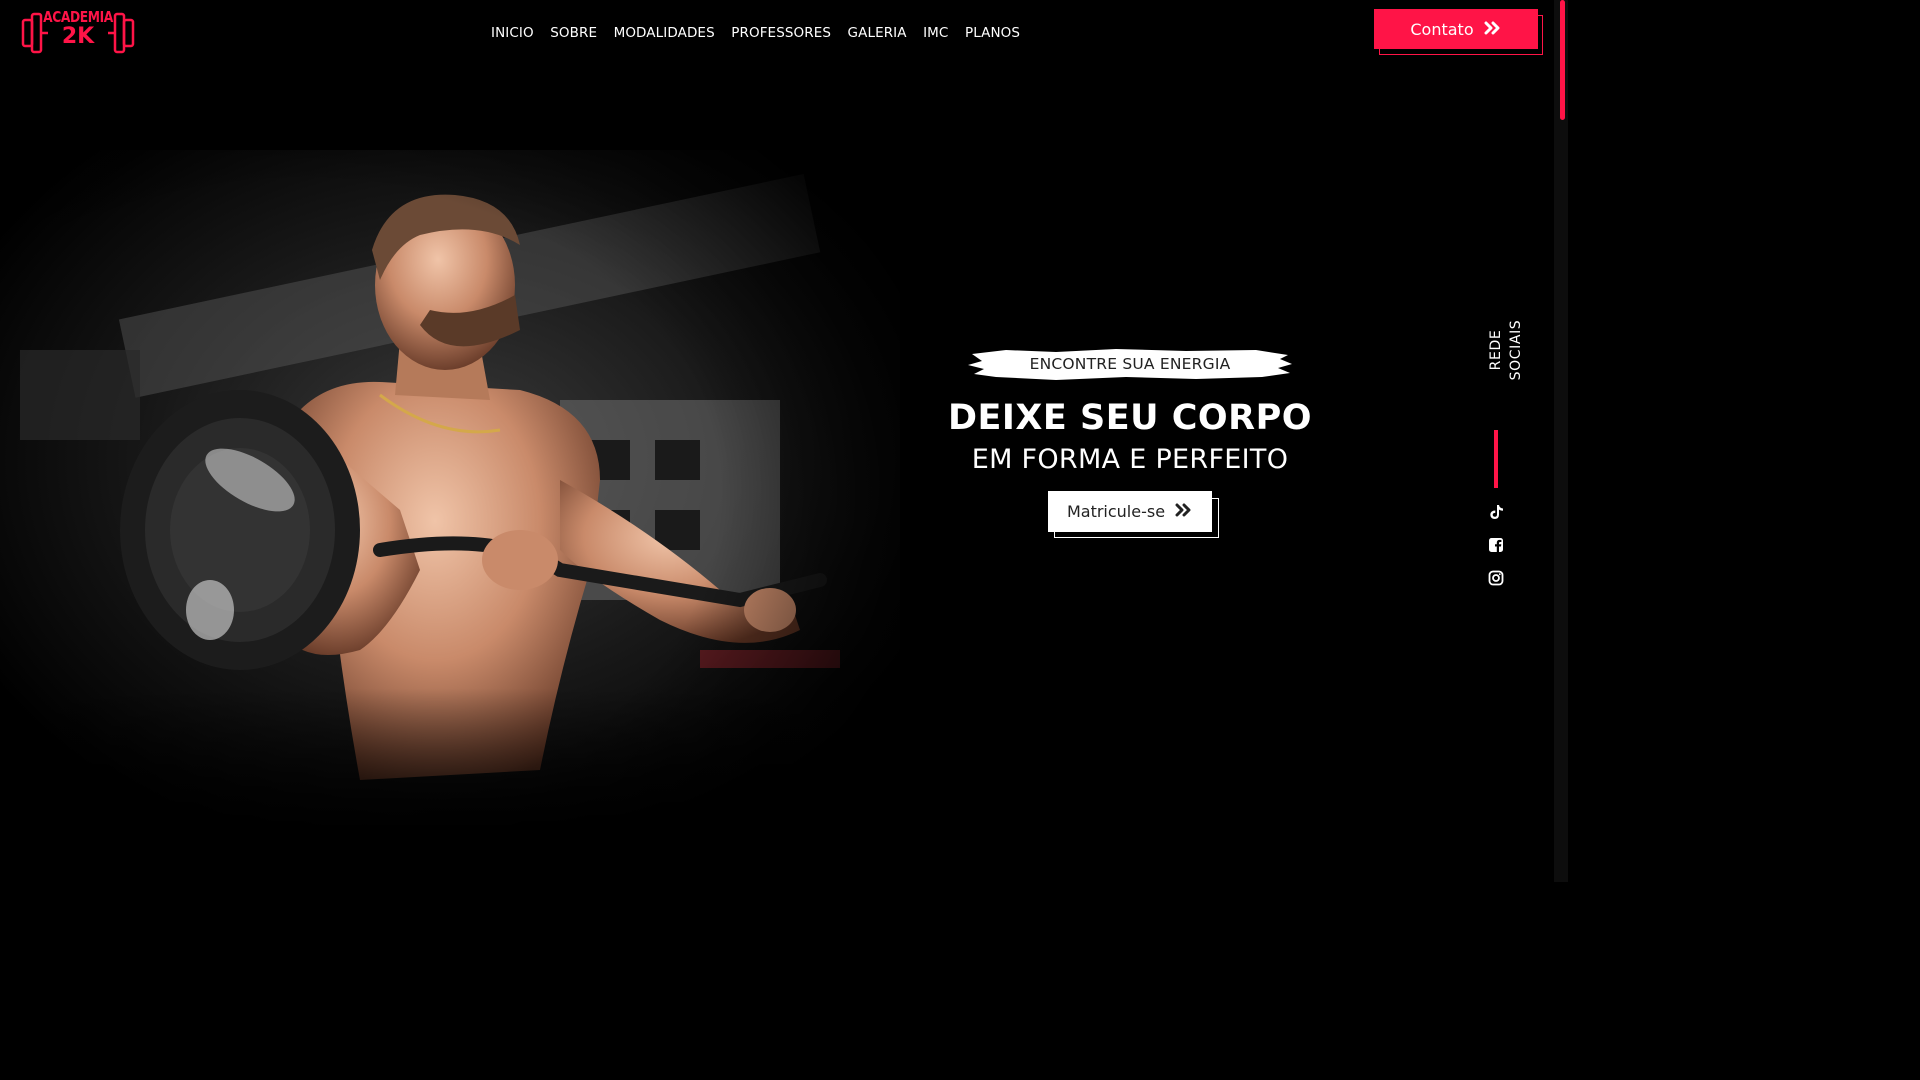 Image resolution: width=1920 pixels, height=1080 pixels. I want to click on logo-line-2: 2K, so click(78, 36).